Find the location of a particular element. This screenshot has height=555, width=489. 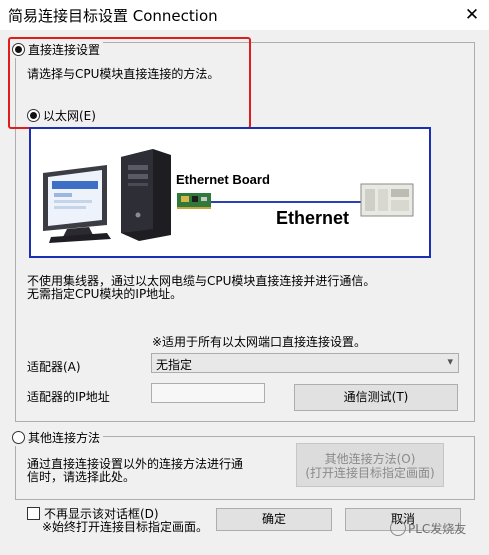

other-connection-desc-2: 信时，请选择此处。 is located at coordinates (81, 477).